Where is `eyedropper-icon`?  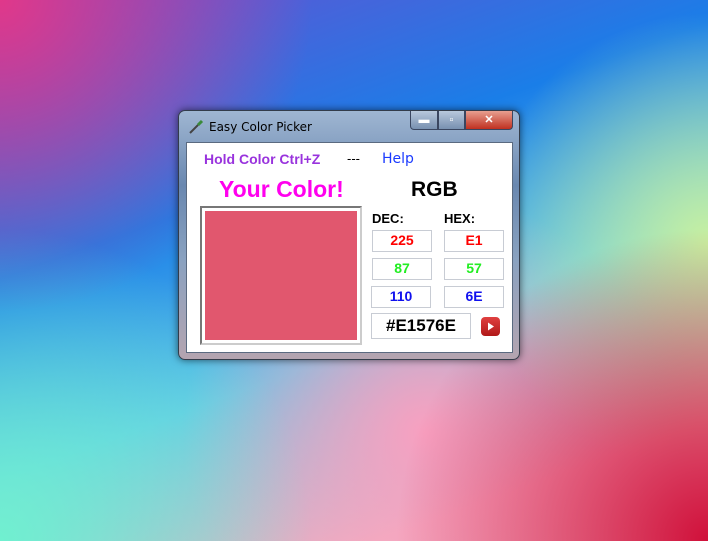 eyedropper-icon is located at coordinates (196, 126).